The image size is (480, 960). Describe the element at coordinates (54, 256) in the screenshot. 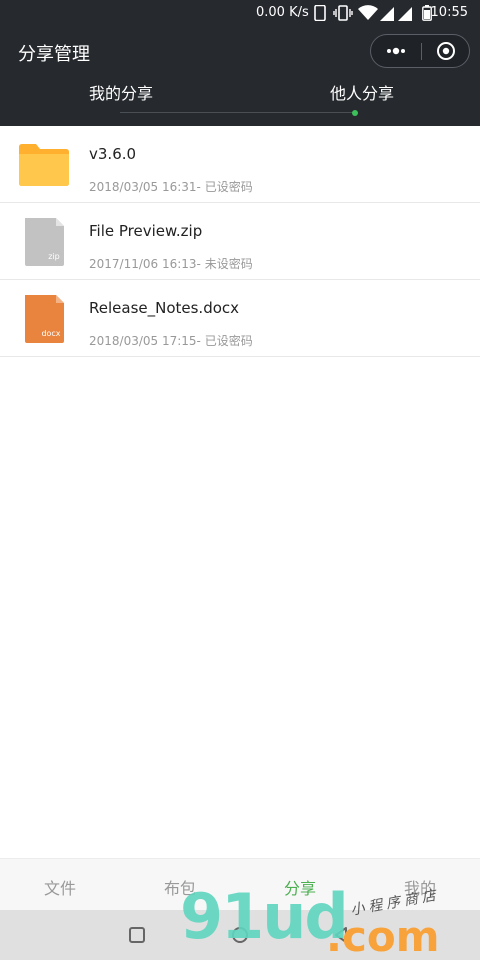

I see `zip-type-label: zip` at that location.